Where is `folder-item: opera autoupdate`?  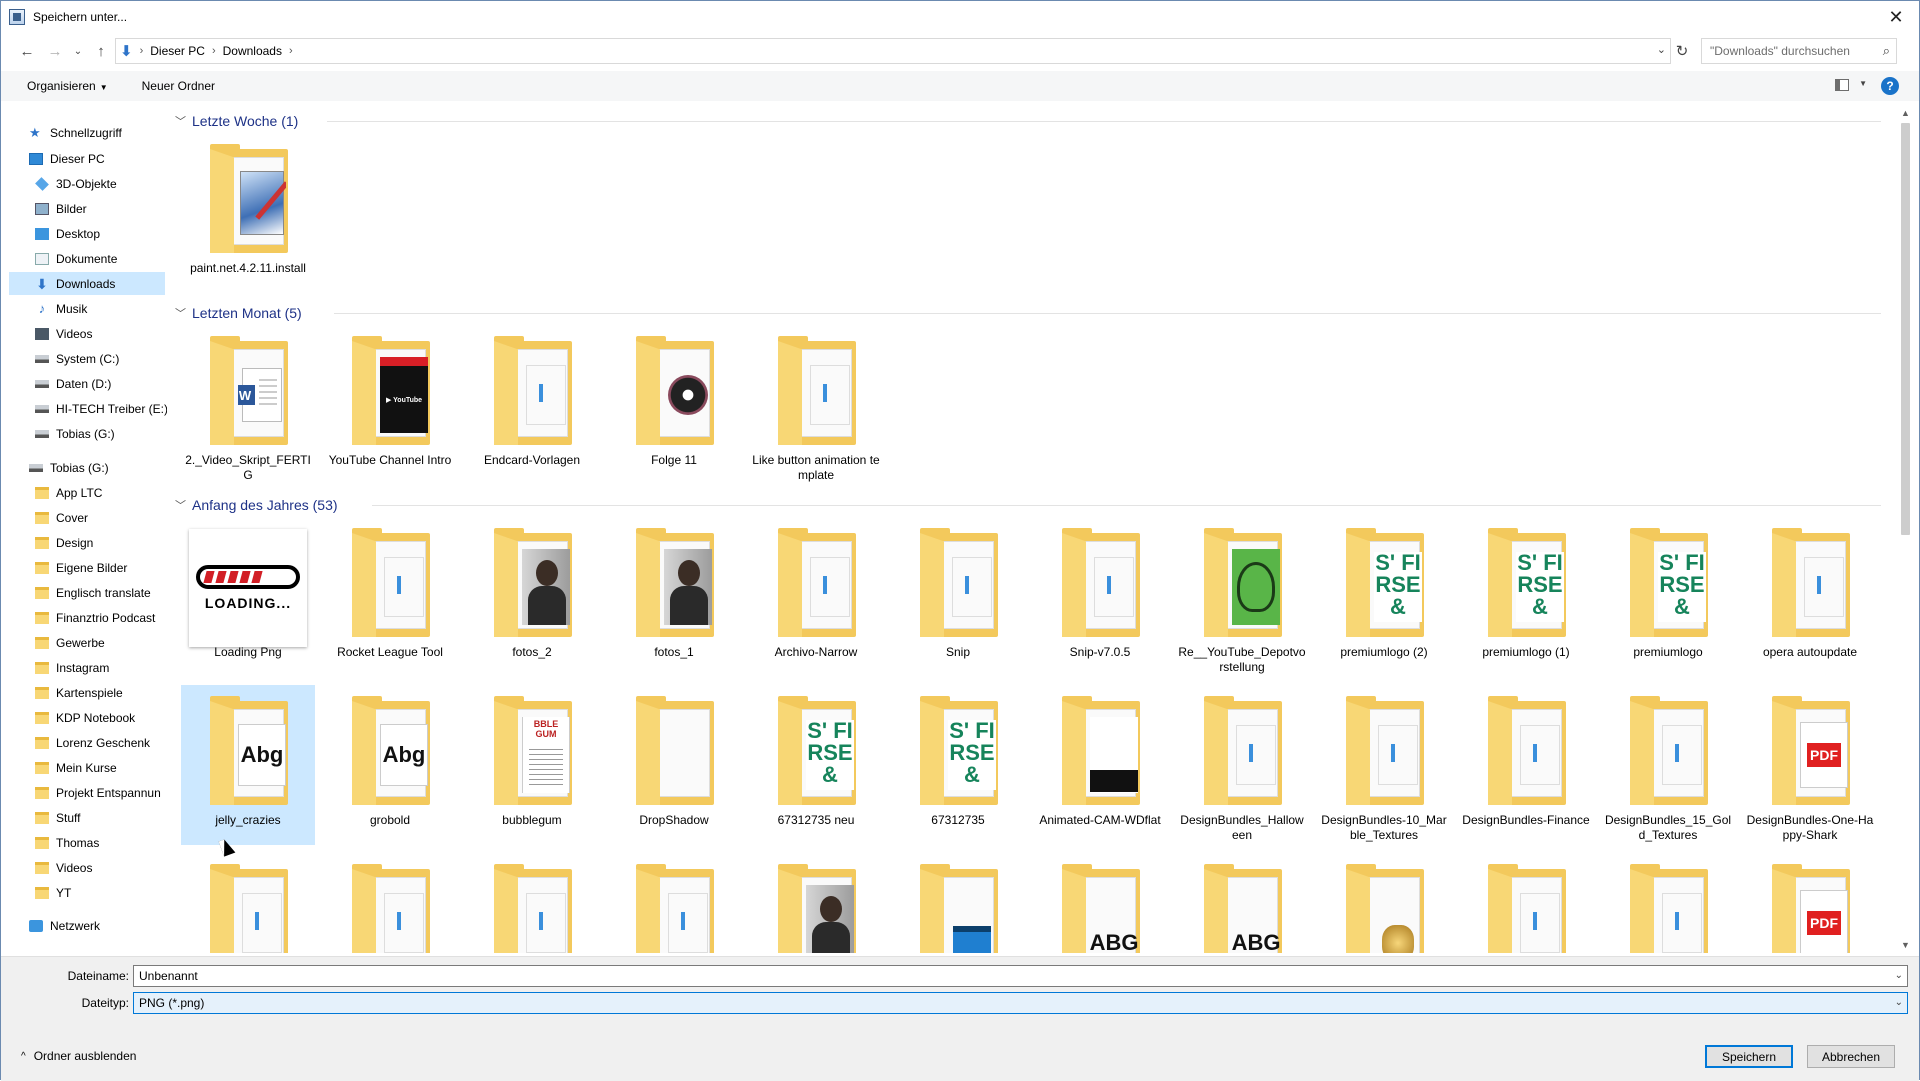
folder-item: opera autoupdate is located at coordinates (1810, 597).